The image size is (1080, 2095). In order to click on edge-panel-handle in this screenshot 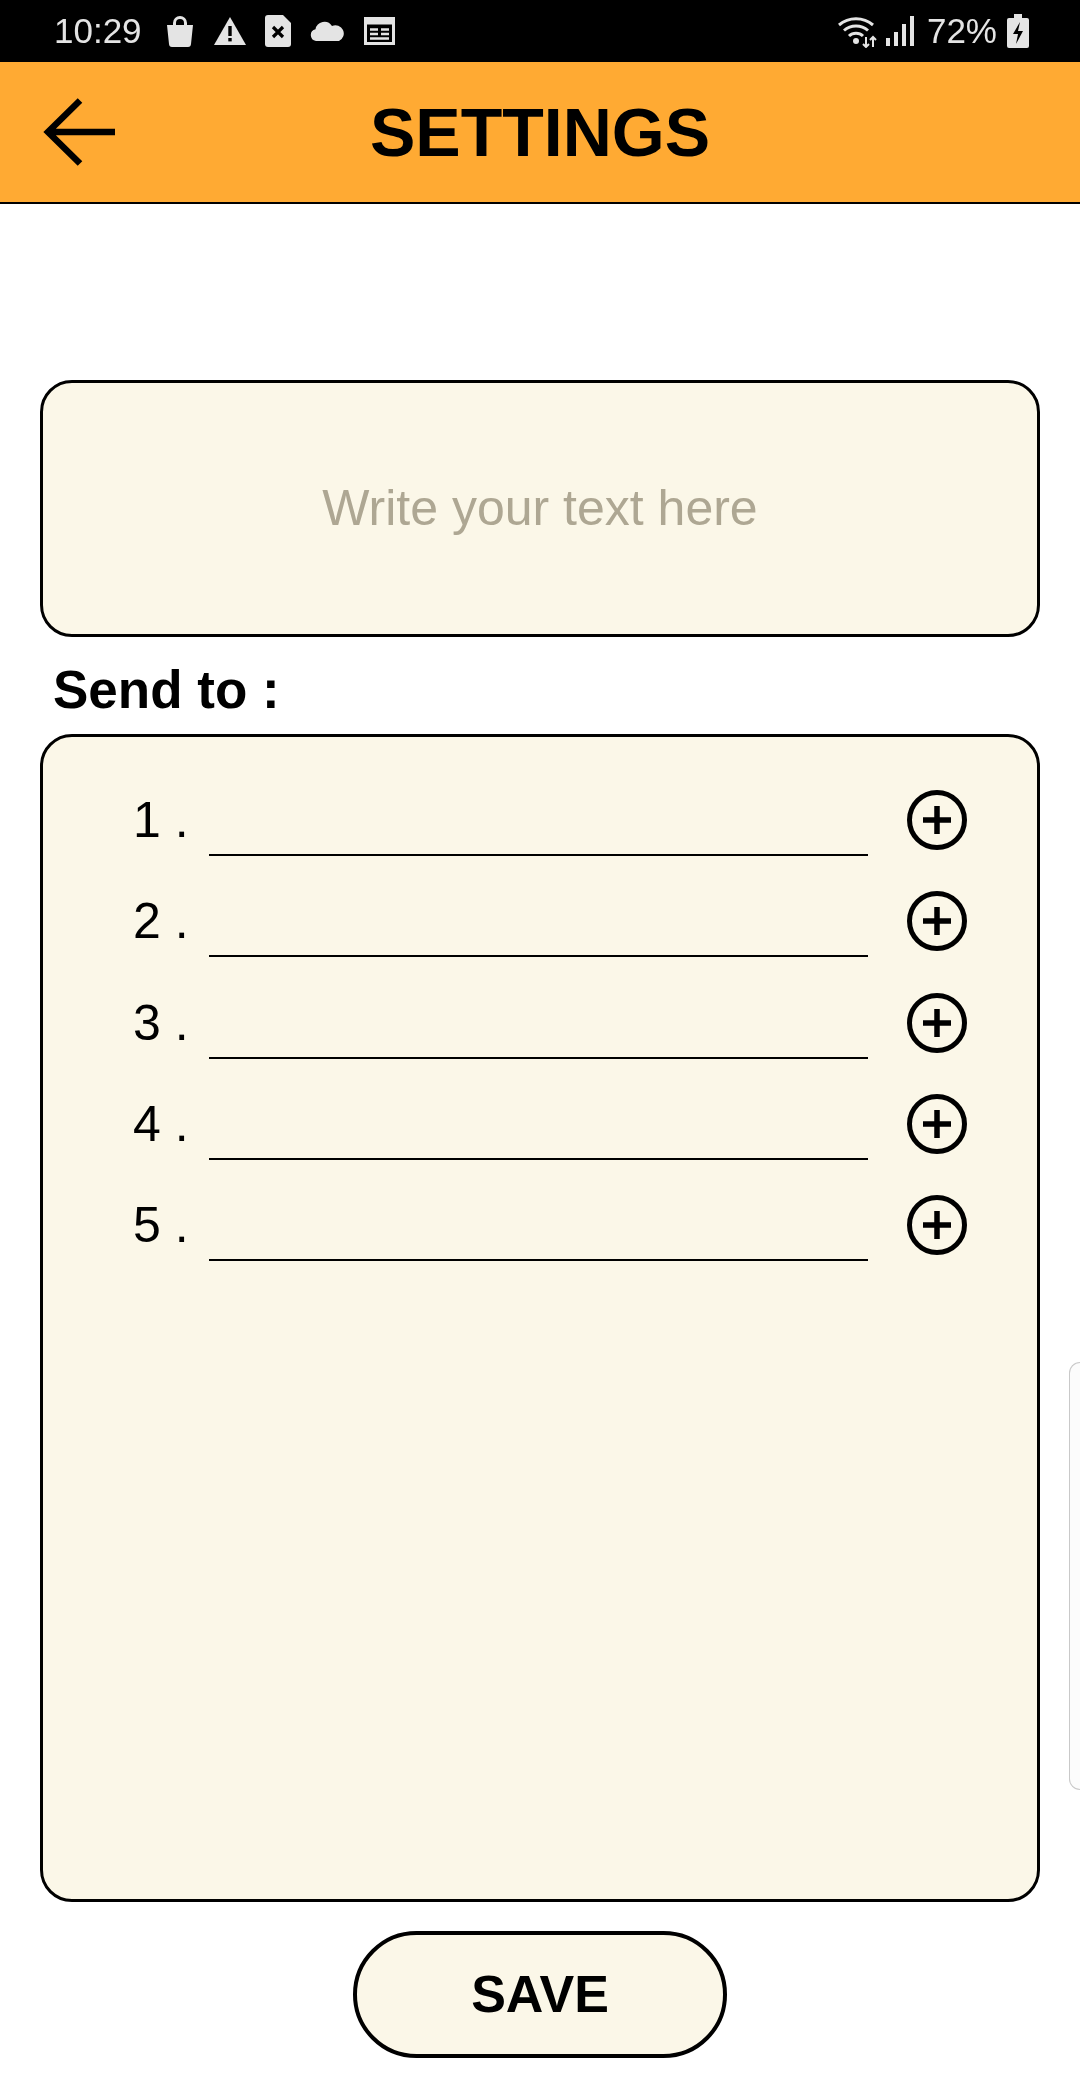, I will do `click(1074, 1576)`.